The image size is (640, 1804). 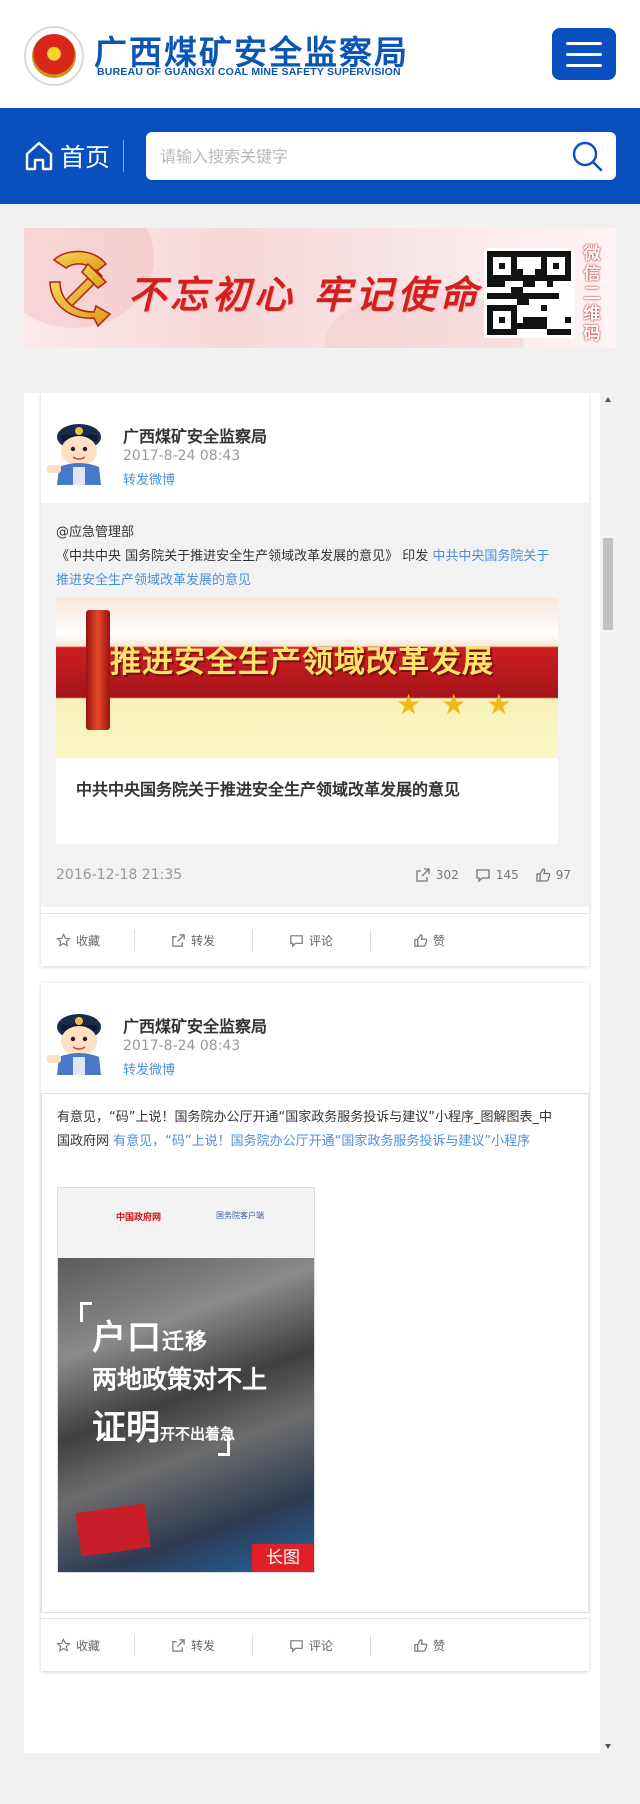 What do you see at coordinates (180, 1379) in the screenshot?
I see `image-text-line2: 两地政策对不上` at bounding box center [180, 1379].